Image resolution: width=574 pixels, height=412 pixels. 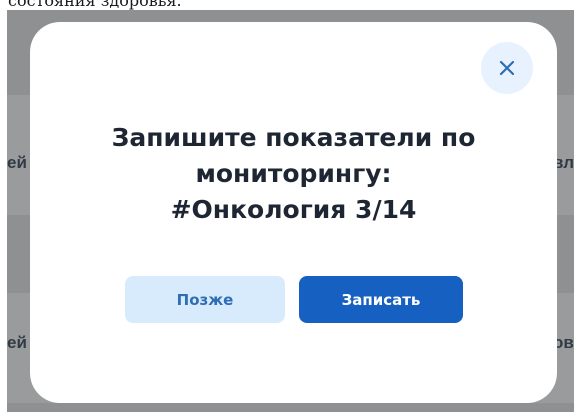 I want to click on later-button: Позже, so click(x=205, y=299).